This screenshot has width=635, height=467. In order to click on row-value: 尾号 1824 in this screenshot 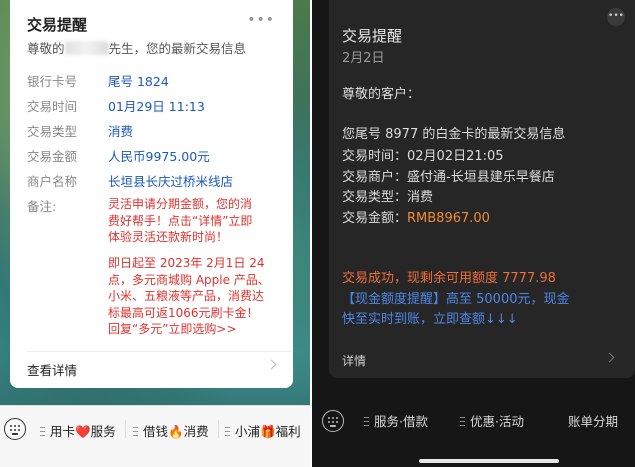, I will do `click(138, 81)`.